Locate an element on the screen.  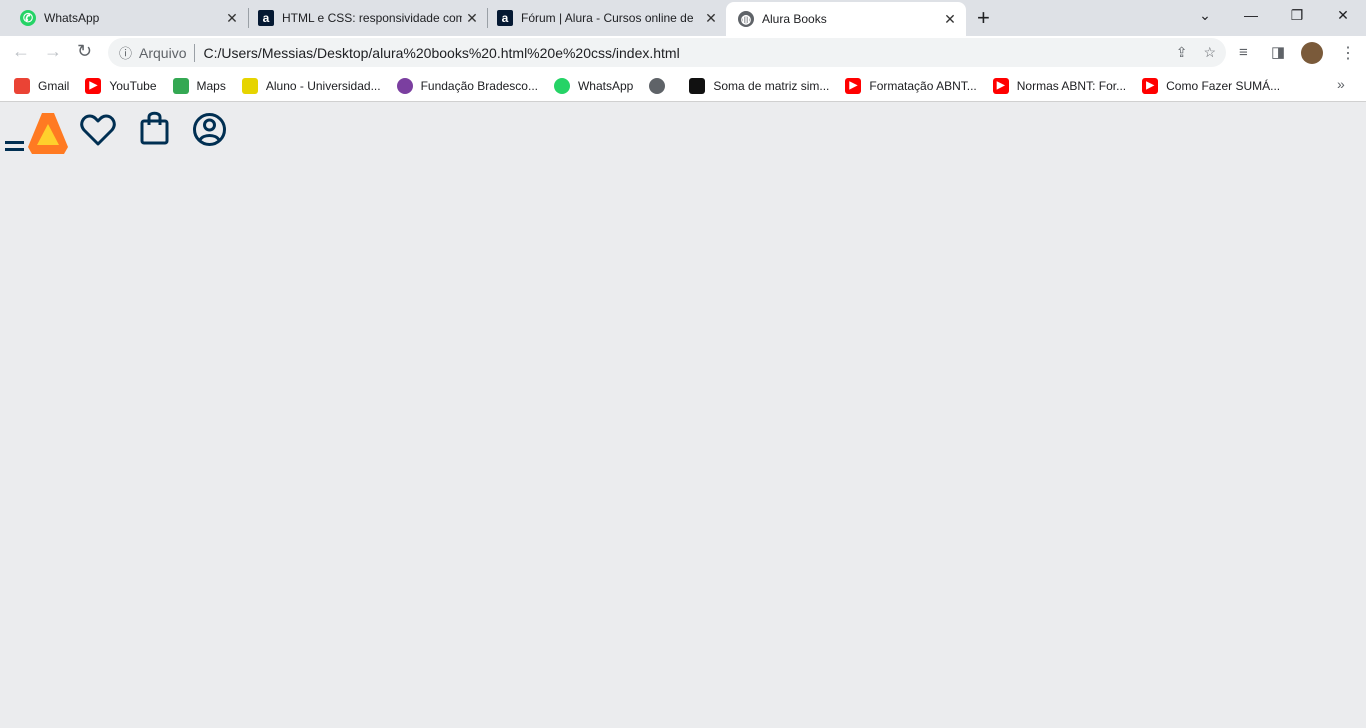
bookmark-item: WhatsApp is located at coordinates (593, 85).